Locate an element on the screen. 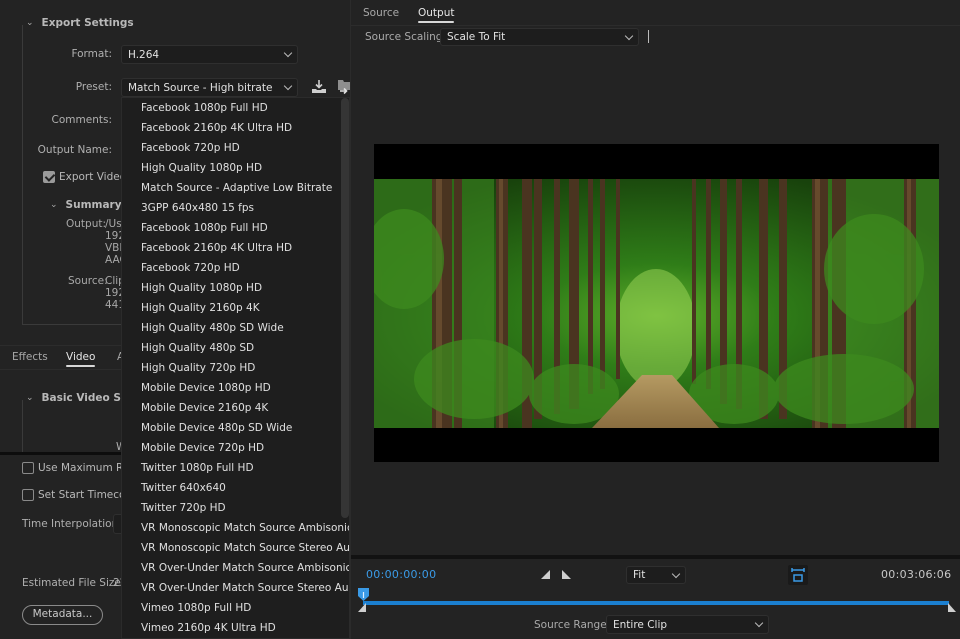 Image resolution: width=960 pixels, height=639 pixels. source-scaling-select: Scale To Fit is located at coordinates (539, 37).